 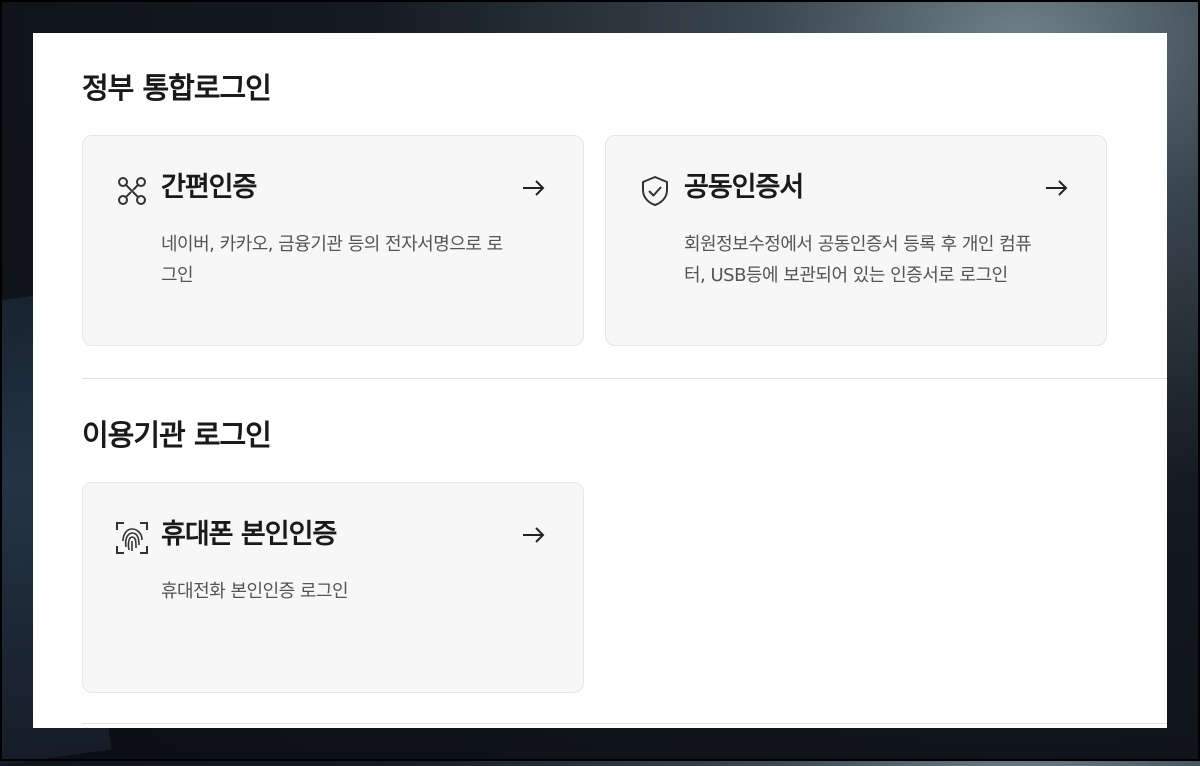 I want to click on institution-login-title: 이용기관 로그인, so click(x=177, y=435).